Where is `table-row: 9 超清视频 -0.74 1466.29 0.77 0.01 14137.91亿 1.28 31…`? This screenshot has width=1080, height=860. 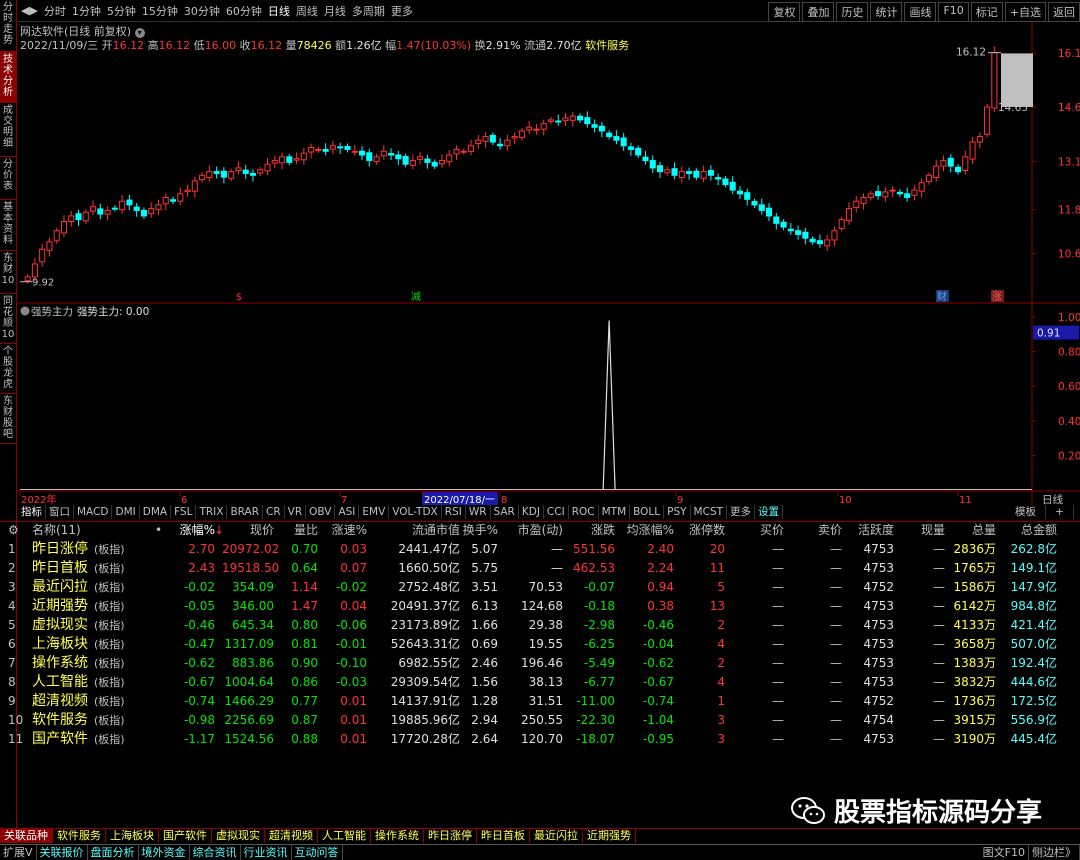 table-row: 9 超清视频 -0.74 1466.29 0.77 0.01 14137.91亿 1.28 31… is located at coordinates (540, 701).